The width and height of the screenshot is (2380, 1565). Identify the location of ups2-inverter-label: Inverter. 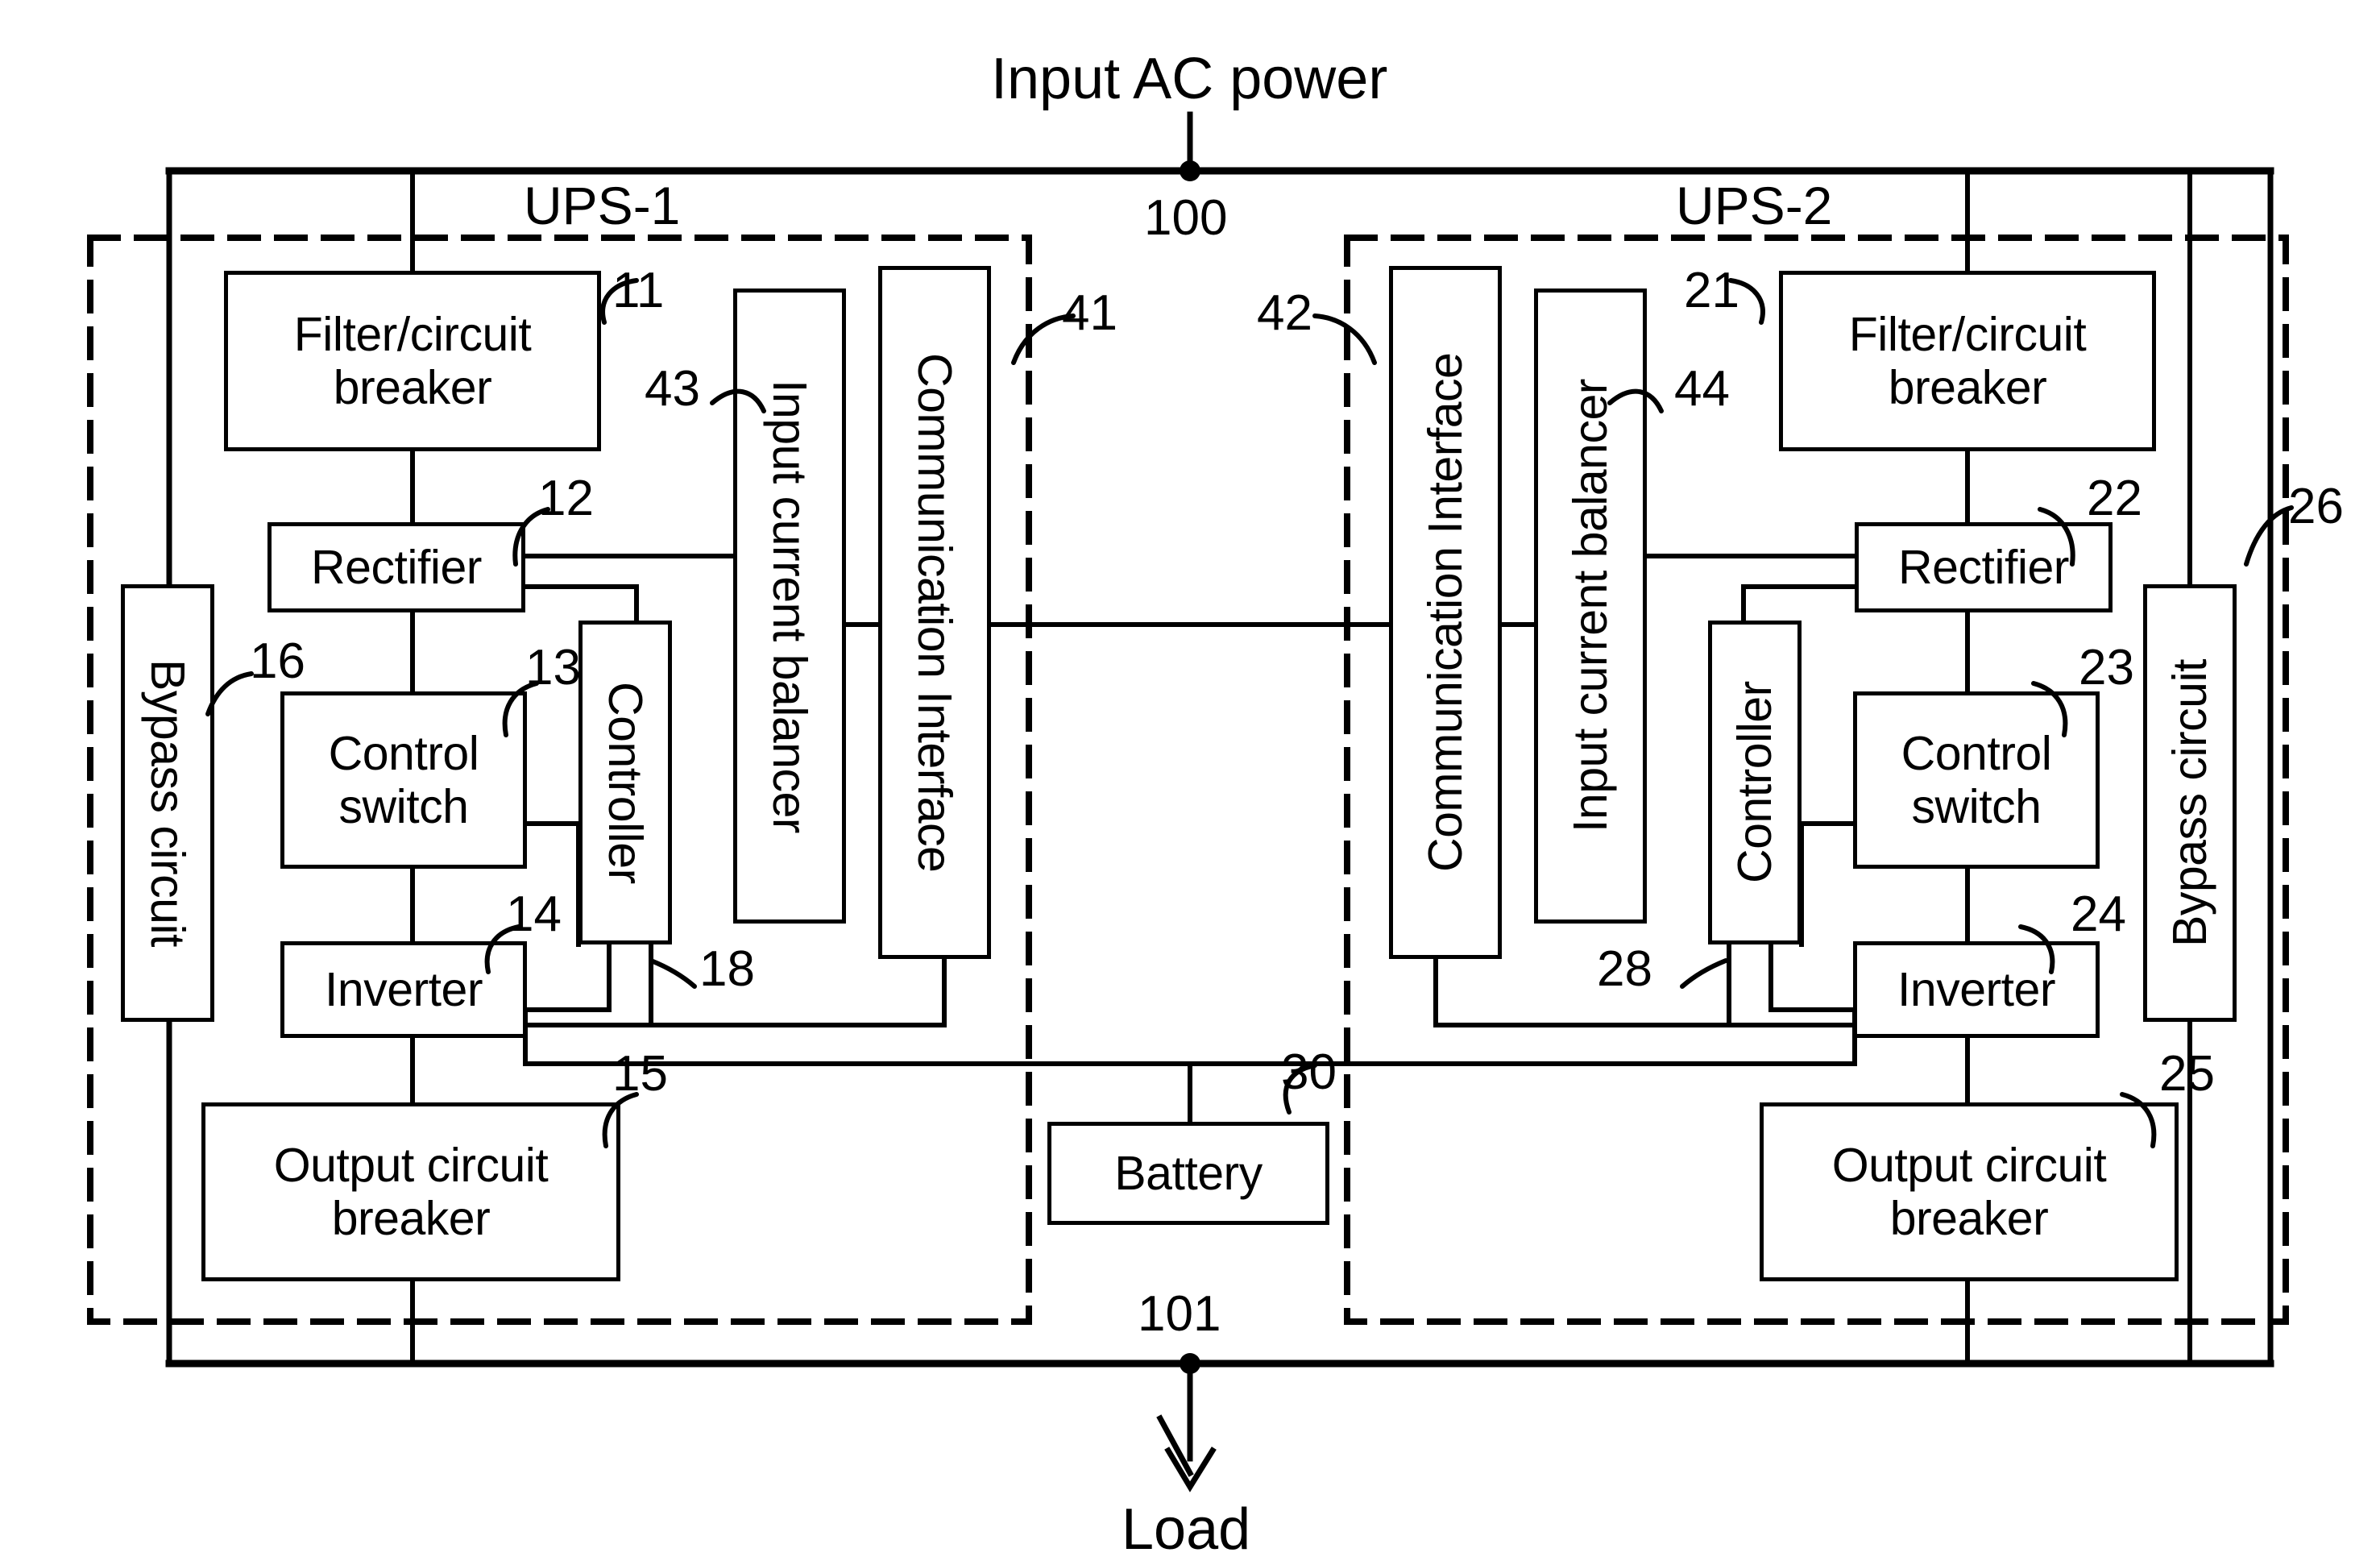
(1976, 989).